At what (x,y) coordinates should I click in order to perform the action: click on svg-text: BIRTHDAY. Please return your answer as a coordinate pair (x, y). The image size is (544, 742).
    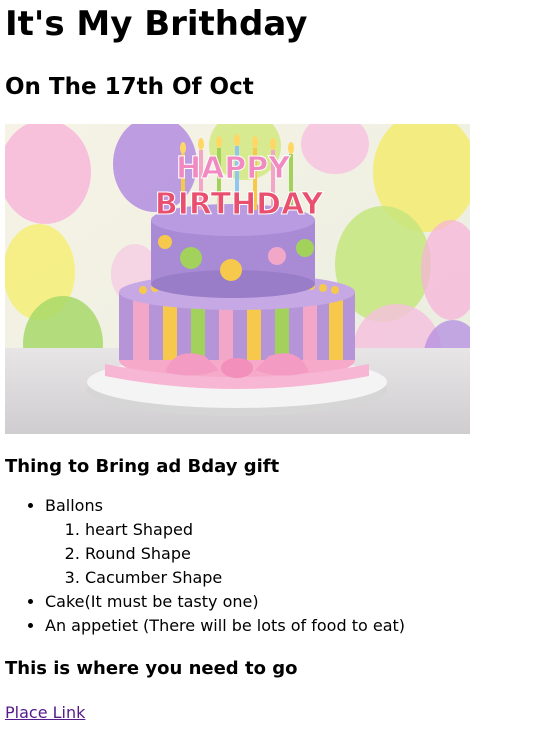
    Looking at the image, I should click on (240, 204).